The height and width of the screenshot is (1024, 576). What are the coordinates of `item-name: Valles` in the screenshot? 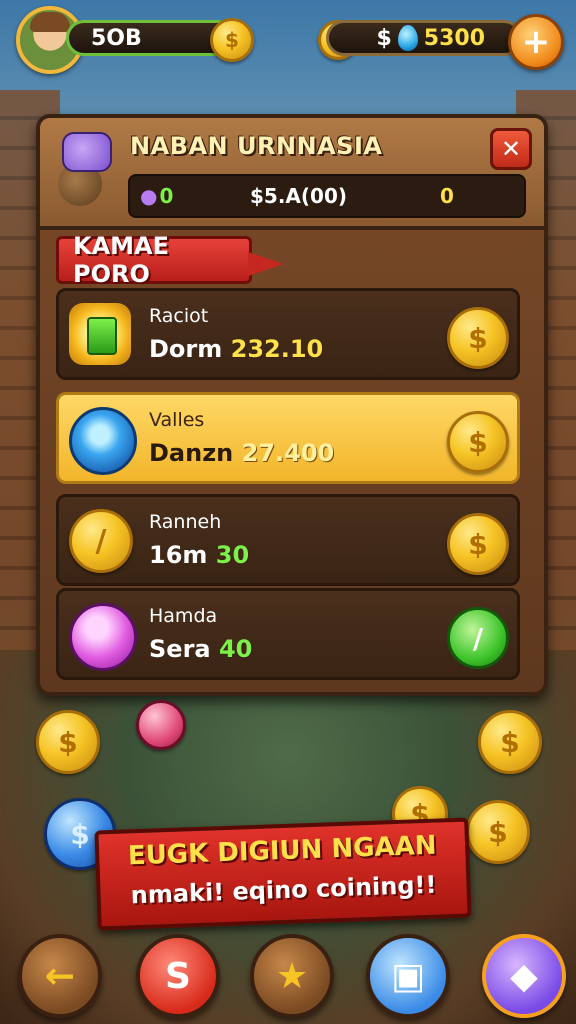 It's located at (177, 420).